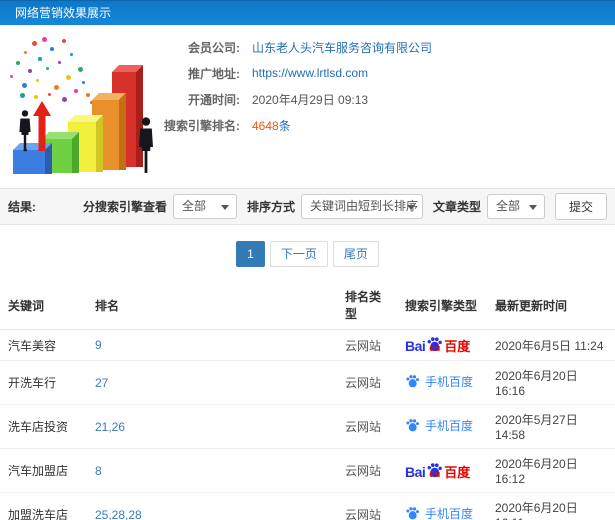 The image size is (615, 520). What do you see at coordinates (25, 132) in the screenshot?
I see `businessman-figure-left` at bounding box center [25, 132].